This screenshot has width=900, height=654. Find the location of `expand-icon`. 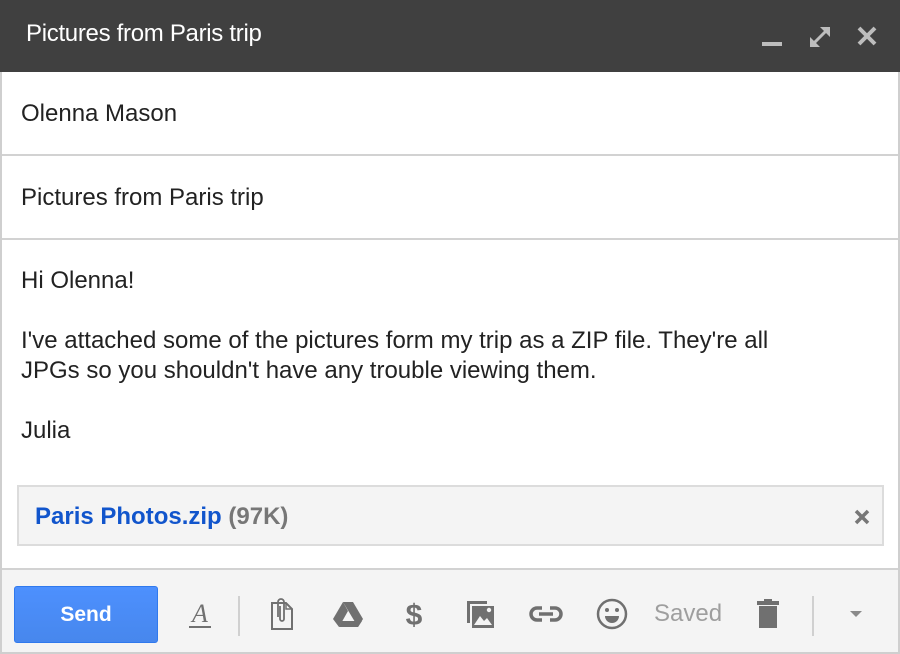

expand-icon is located at coordinates (820, 37).